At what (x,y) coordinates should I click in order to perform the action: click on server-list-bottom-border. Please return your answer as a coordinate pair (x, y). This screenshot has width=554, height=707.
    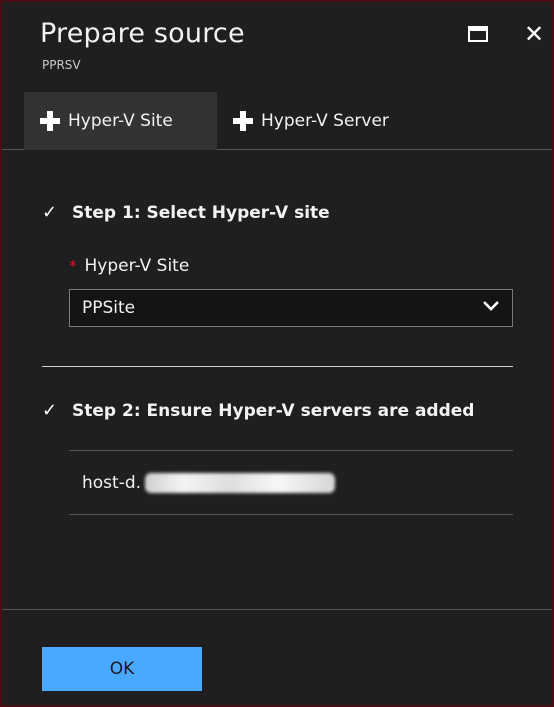
    Looking at the image, I should click on (291, 514).